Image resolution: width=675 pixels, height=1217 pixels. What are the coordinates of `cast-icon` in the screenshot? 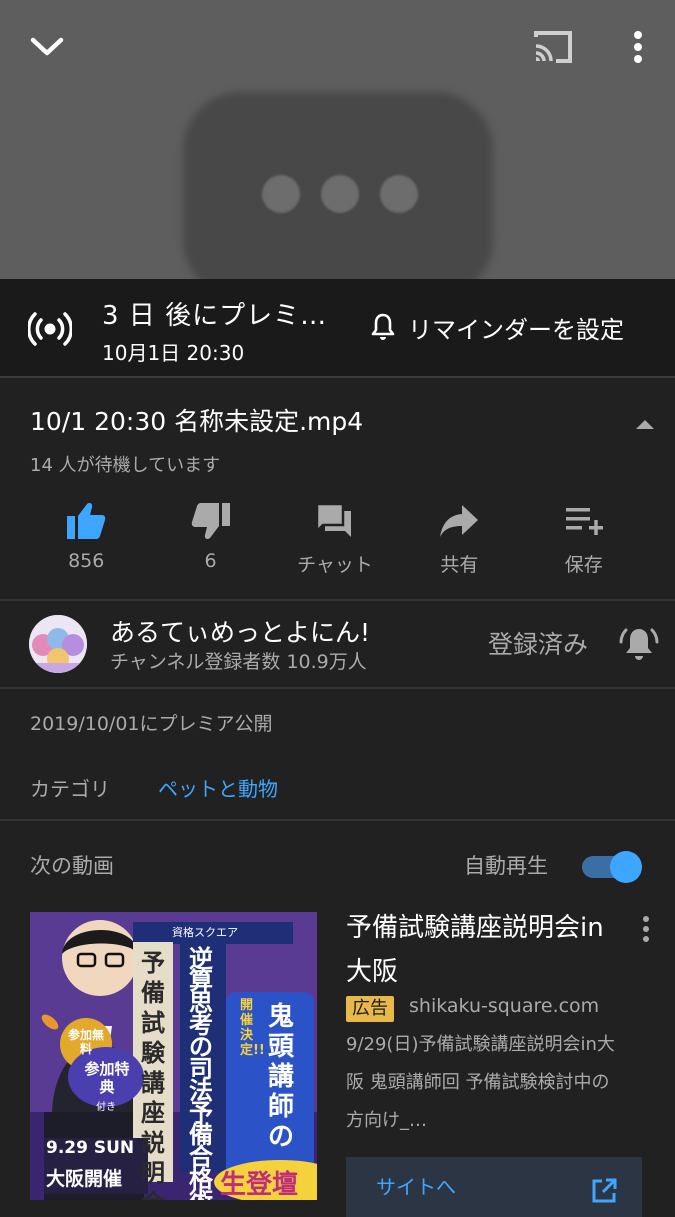 It's located at (553, 47).